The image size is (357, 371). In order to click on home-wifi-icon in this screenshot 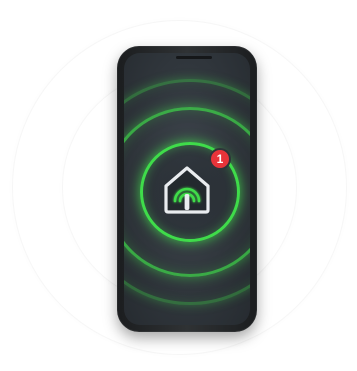, I will do `click(187, 189)`.